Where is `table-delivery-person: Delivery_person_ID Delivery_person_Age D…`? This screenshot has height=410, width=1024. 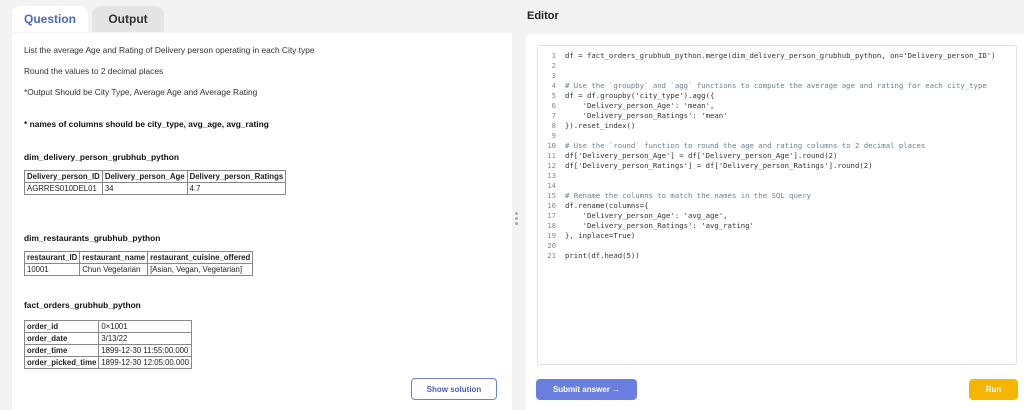 table-delivery-person: Delivery_person_ID Delivery_person_Age D… is located at coordinates (155, 182).